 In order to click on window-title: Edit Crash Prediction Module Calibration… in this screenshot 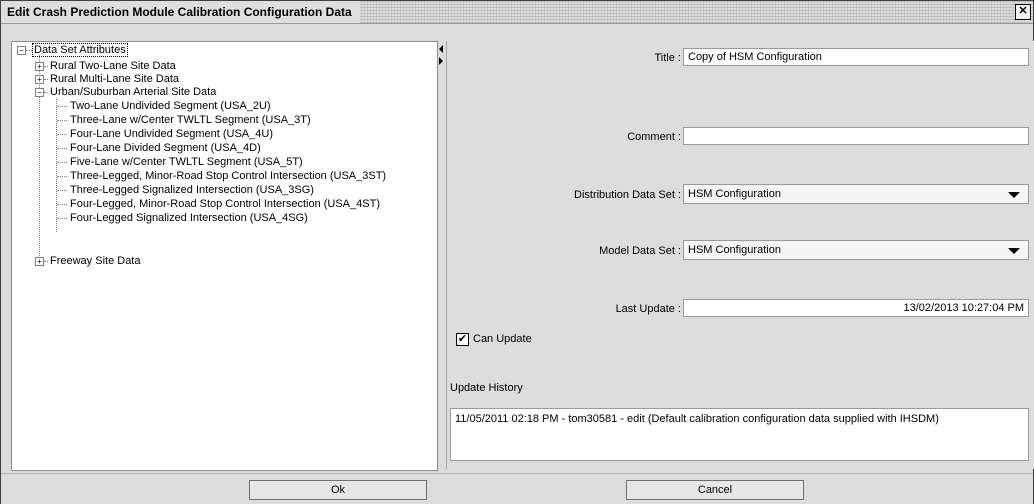, I will do `click(180, 12)`.